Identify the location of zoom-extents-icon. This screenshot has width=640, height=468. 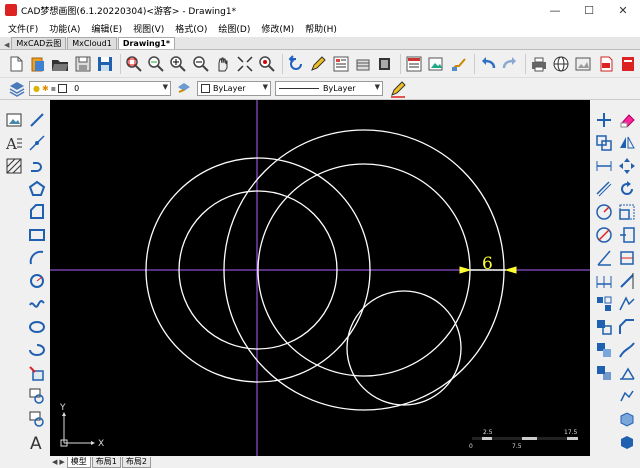
(245, 63).